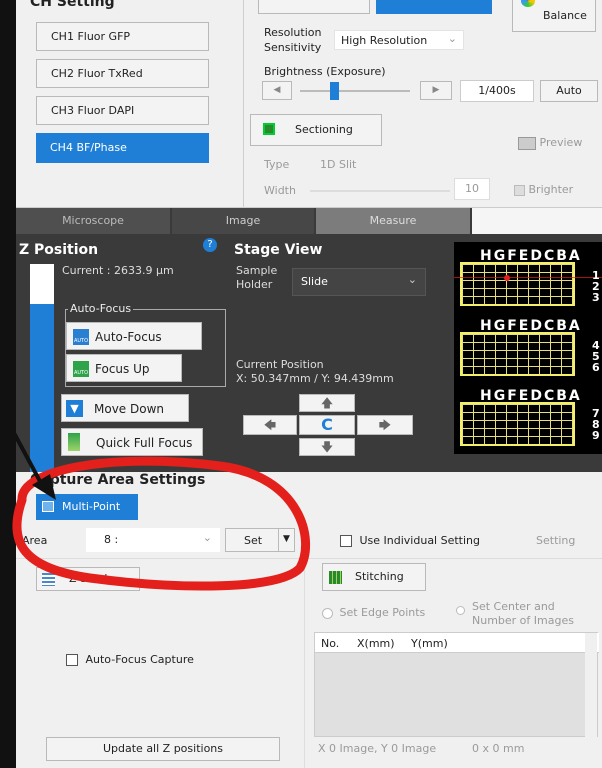 This screenshot has height=768, width=602. I want to click on channel-button-ch4: CH4 BF/Phase, so click(122, 148).